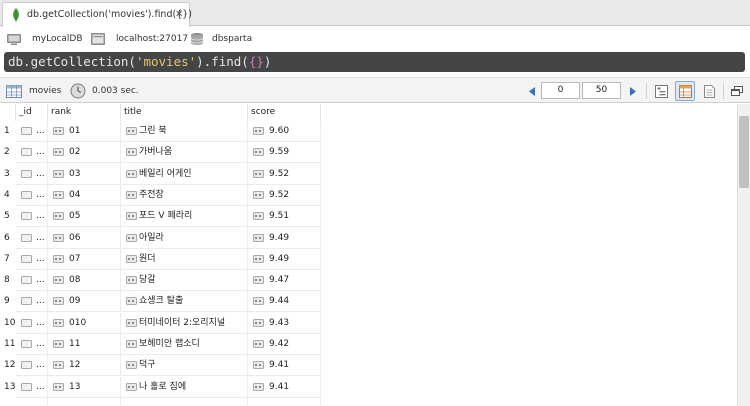 Image resolution: width=750 pixels, height=406 pixels. I want to click on score-value: 9.43, so click(279, 322).